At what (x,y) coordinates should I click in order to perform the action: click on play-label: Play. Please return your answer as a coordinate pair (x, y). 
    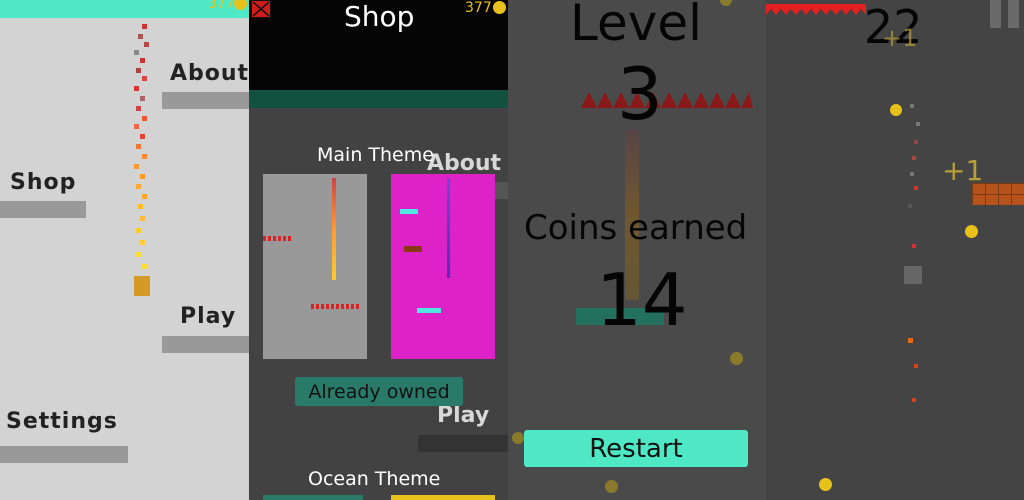
    Looking at the image, I should click on (208, 316).